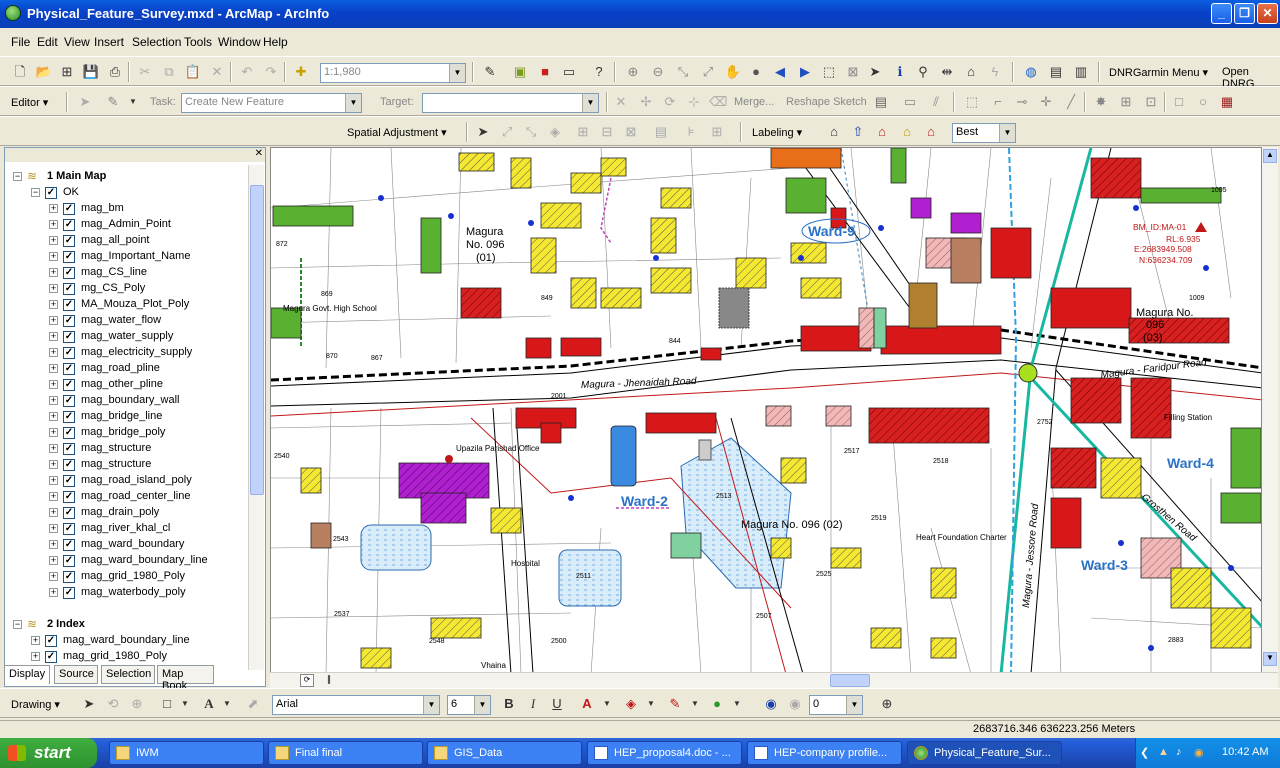  I want to click on network-icon: ▲, so click(1163, 752).